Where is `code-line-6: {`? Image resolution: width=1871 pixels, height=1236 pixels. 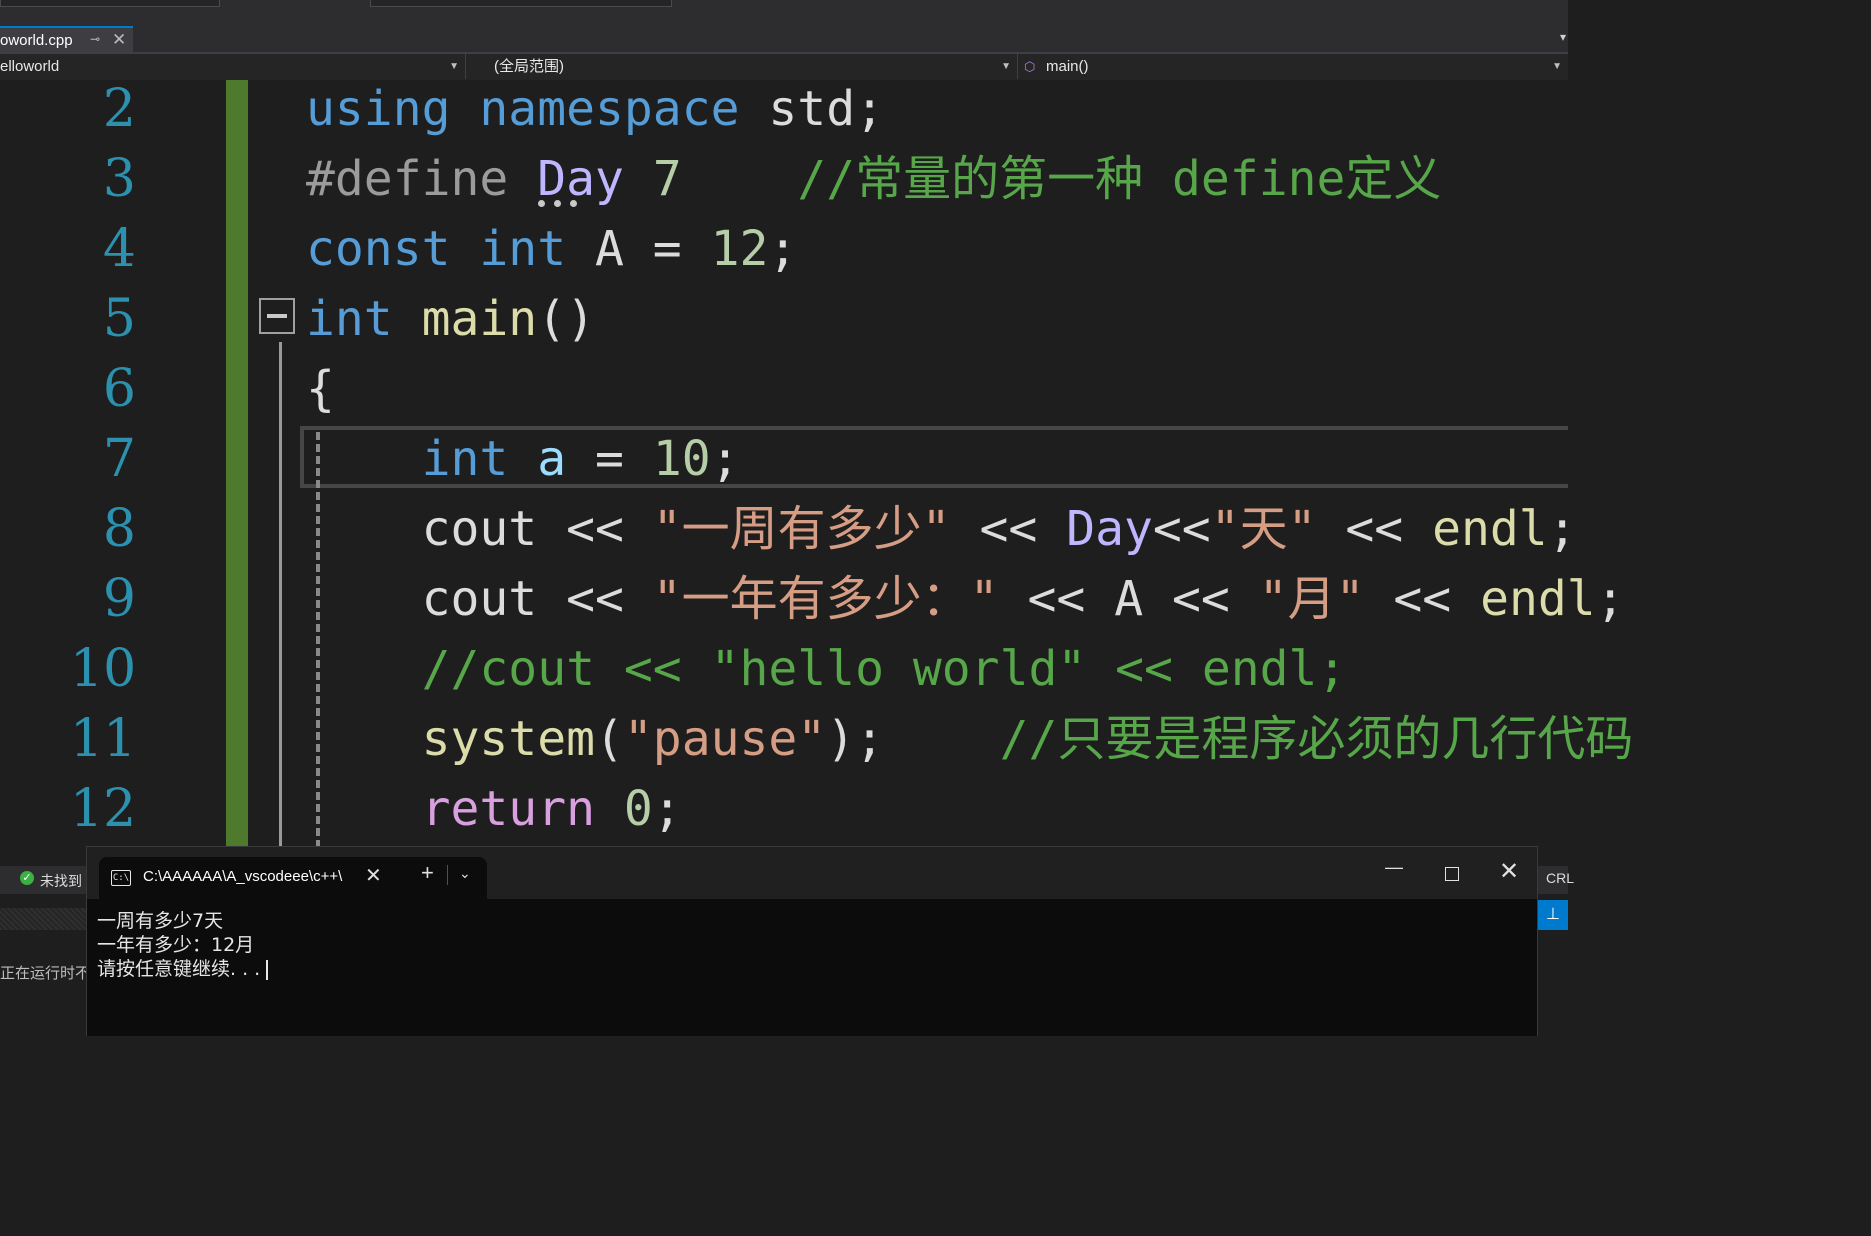
code-line-6: { is located at coordinates (320, 389).